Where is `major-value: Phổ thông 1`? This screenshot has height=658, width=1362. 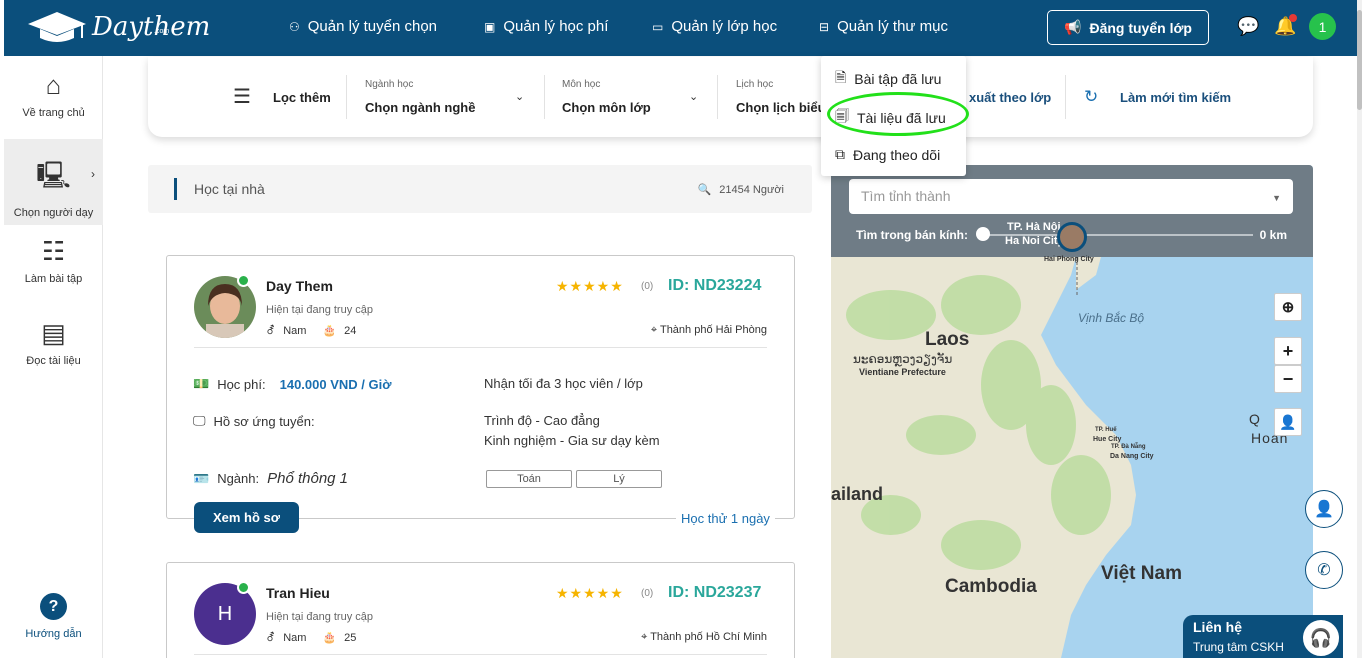
major-value: Phổ thông 1 is located at coordinates (308, 478).